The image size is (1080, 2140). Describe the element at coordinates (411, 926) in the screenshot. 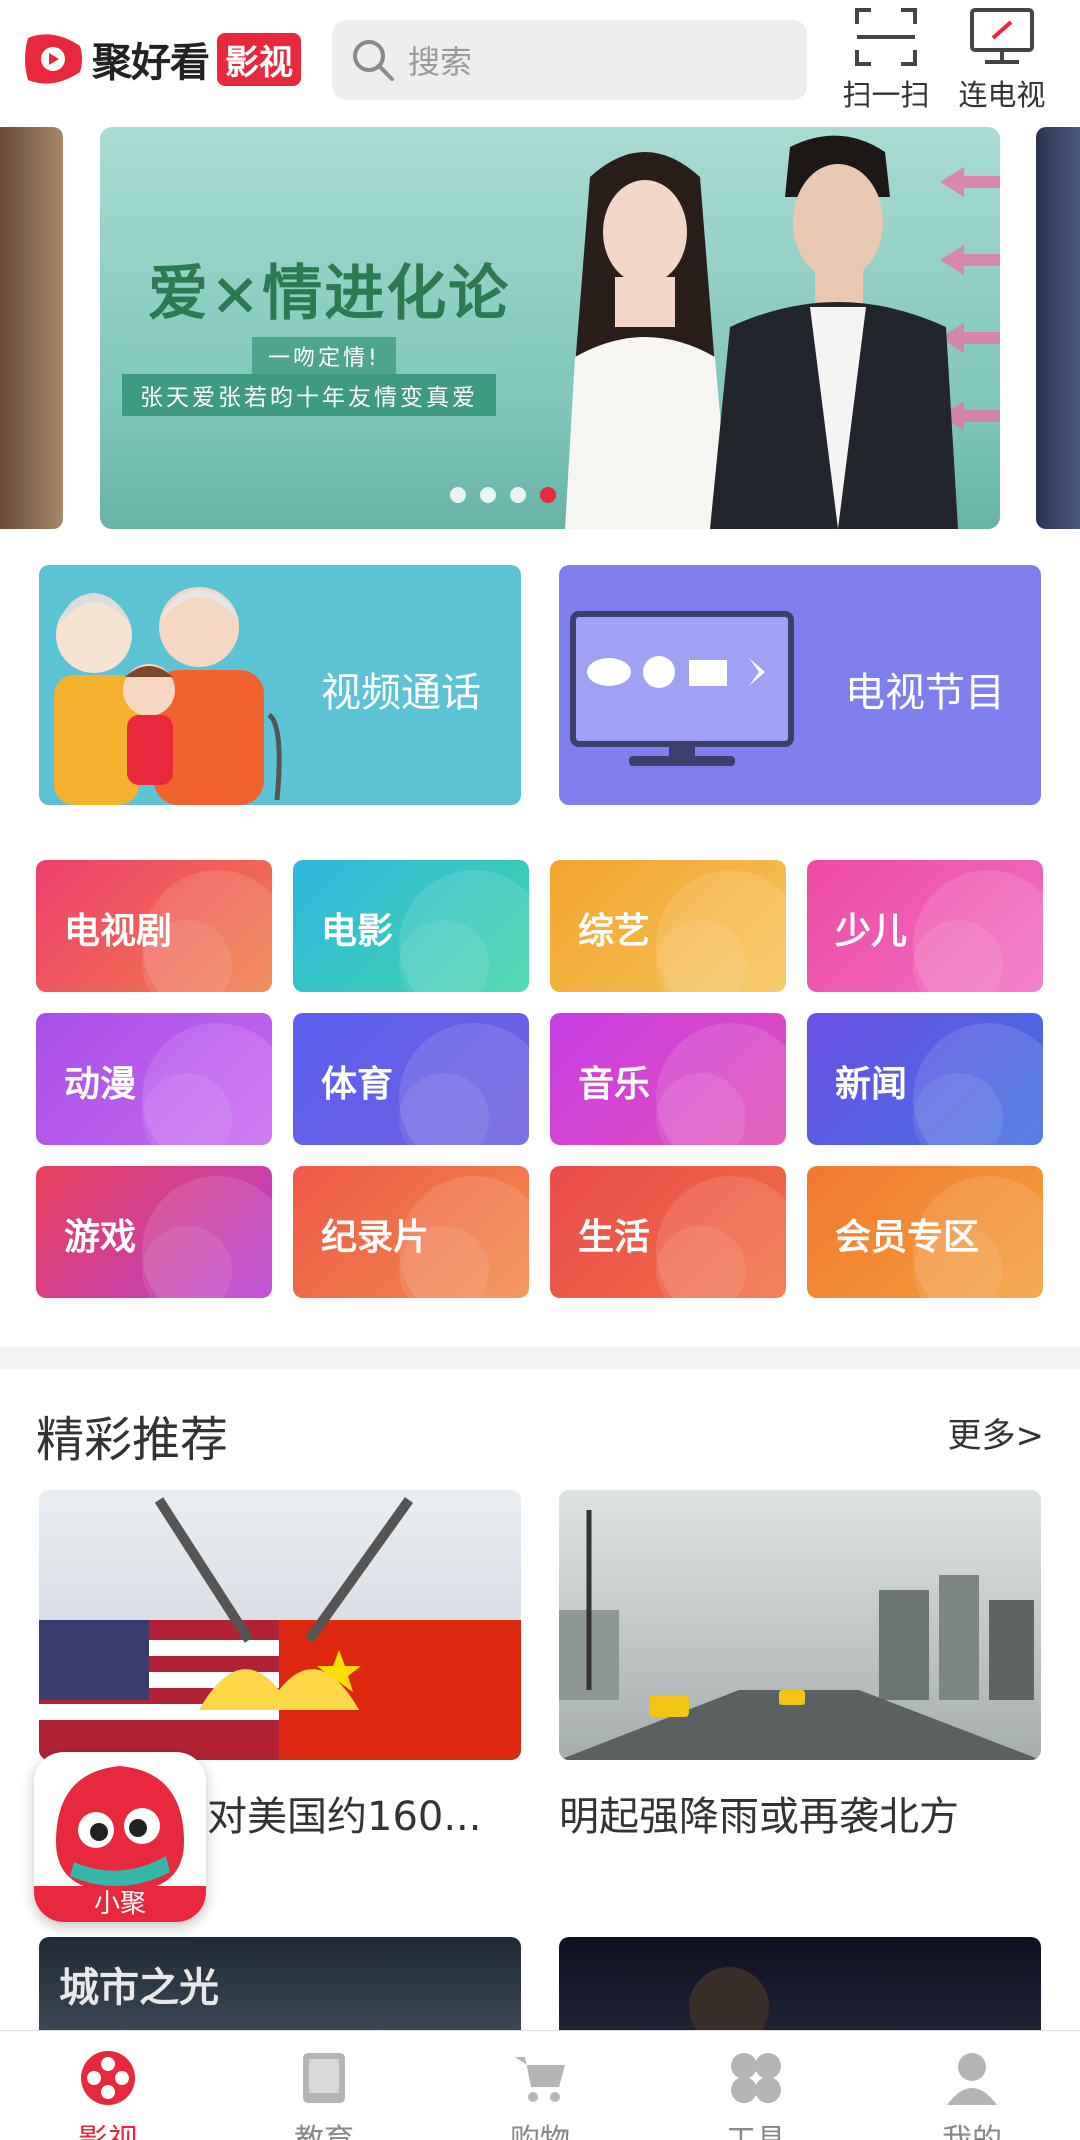

I see `category-movie: 电影` at that location.